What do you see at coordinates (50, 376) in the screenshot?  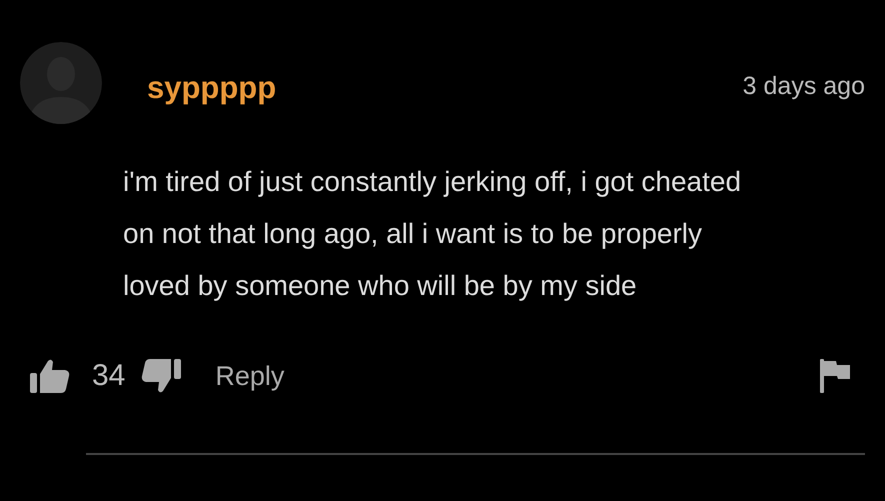 I see `thumbs-up-icon` at bounding box center [50, 376].